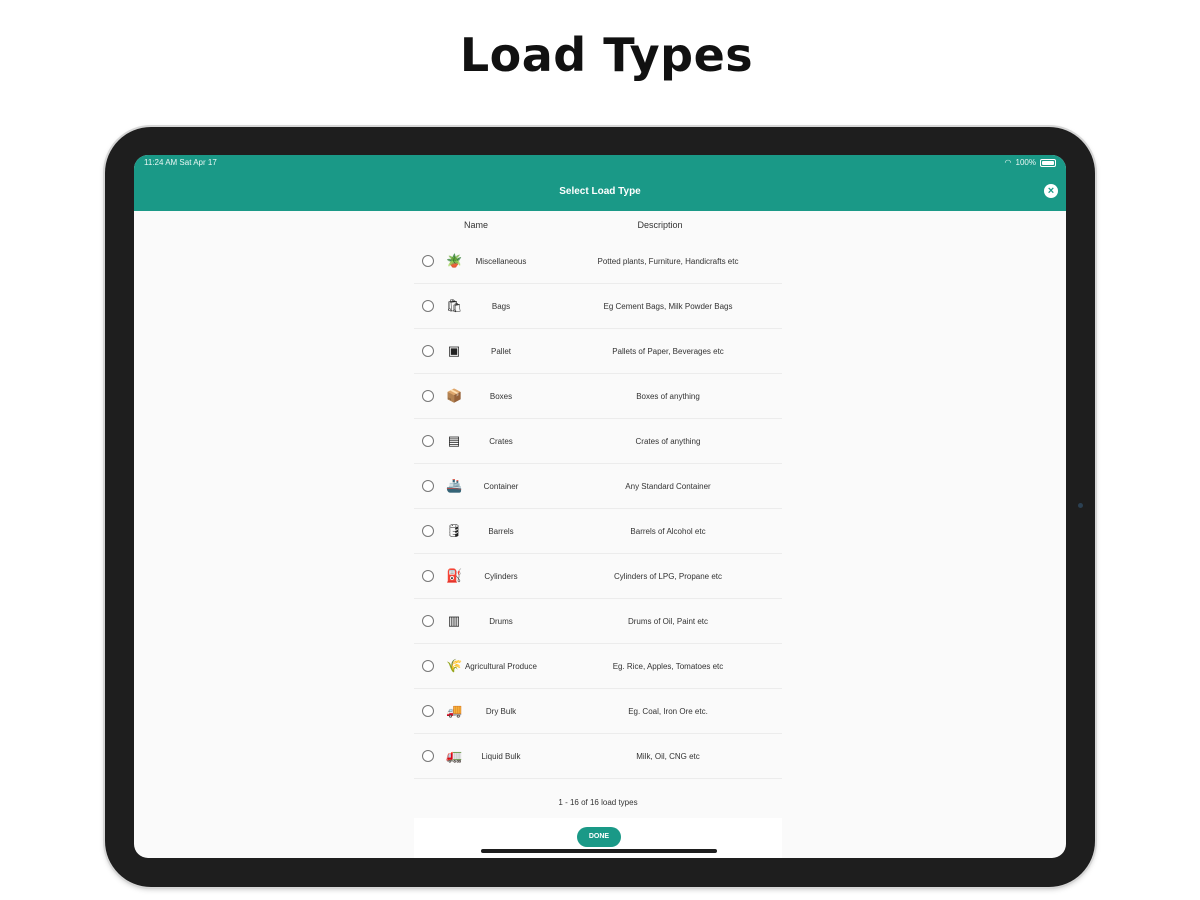 This screenshot has width=1200, height=900. What do you see at coordinates (668, 396) in the screenshot?
I see `load-type-description: Boxes of anything` at bounding box center [668, 396].